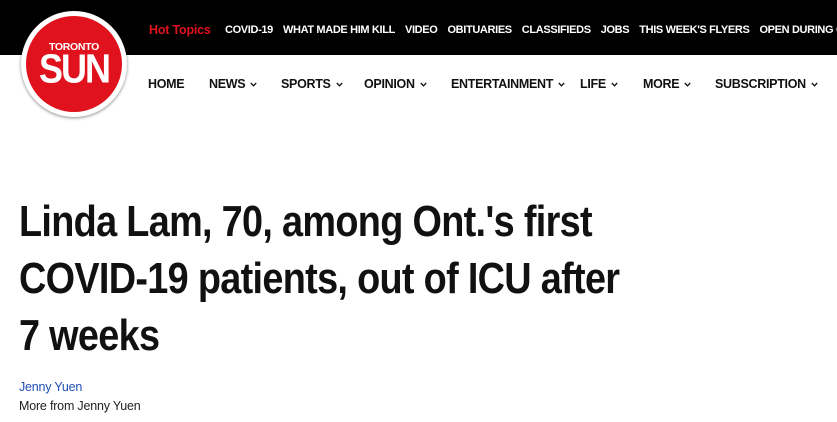  Describe the element at coordinates (50, 387) in the screenshot. I see `author-link: Jenny Yuen` at that location.